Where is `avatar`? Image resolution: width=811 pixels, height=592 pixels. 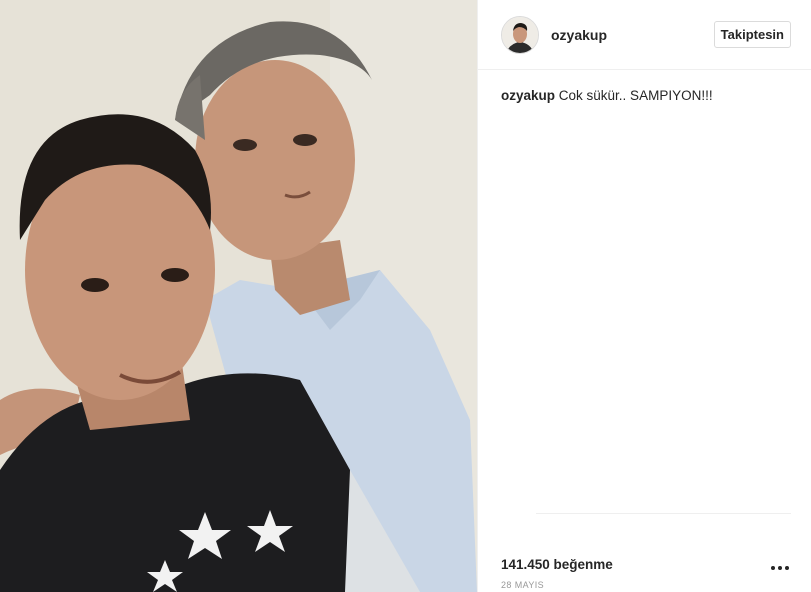
avatar is located at coordinates (520, 34).